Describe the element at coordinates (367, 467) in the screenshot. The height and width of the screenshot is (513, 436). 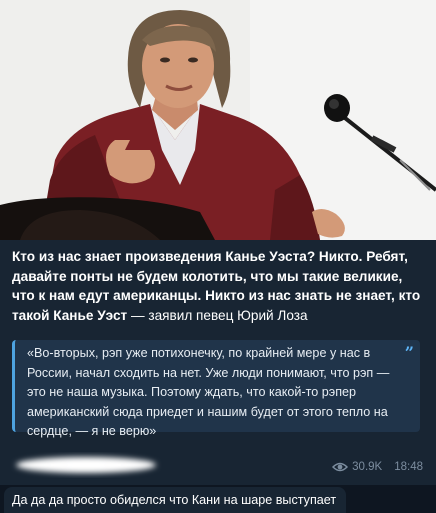
I see `view-count: 30.9K` at that location.